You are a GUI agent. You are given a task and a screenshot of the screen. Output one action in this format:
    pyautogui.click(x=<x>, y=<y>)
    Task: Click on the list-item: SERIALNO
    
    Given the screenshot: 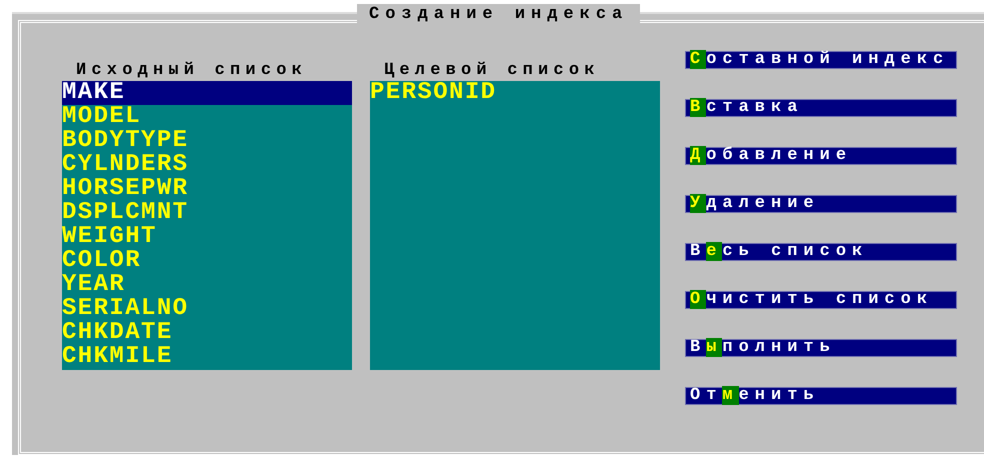 What is the action you would take?
    pyautogui.click(x=207, y=309)
    